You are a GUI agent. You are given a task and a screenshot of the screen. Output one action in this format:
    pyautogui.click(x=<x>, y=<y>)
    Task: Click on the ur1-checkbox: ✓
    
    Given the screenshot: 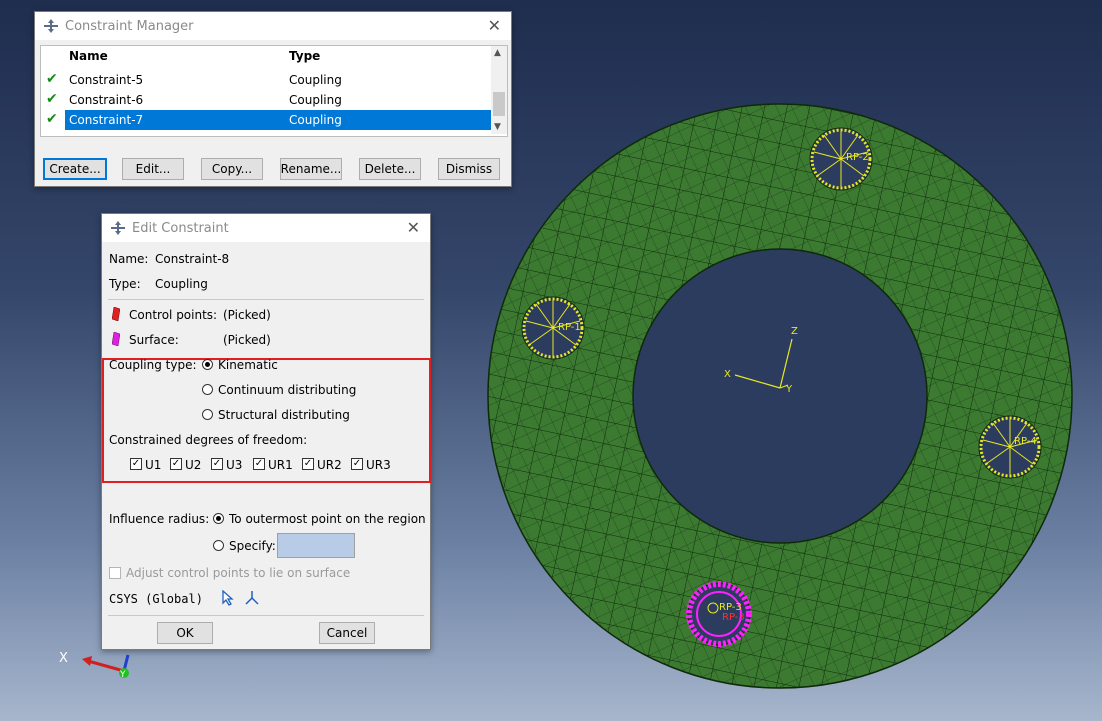 What is the action you would take?
    pyautogui.click(x=259, y=464)
    